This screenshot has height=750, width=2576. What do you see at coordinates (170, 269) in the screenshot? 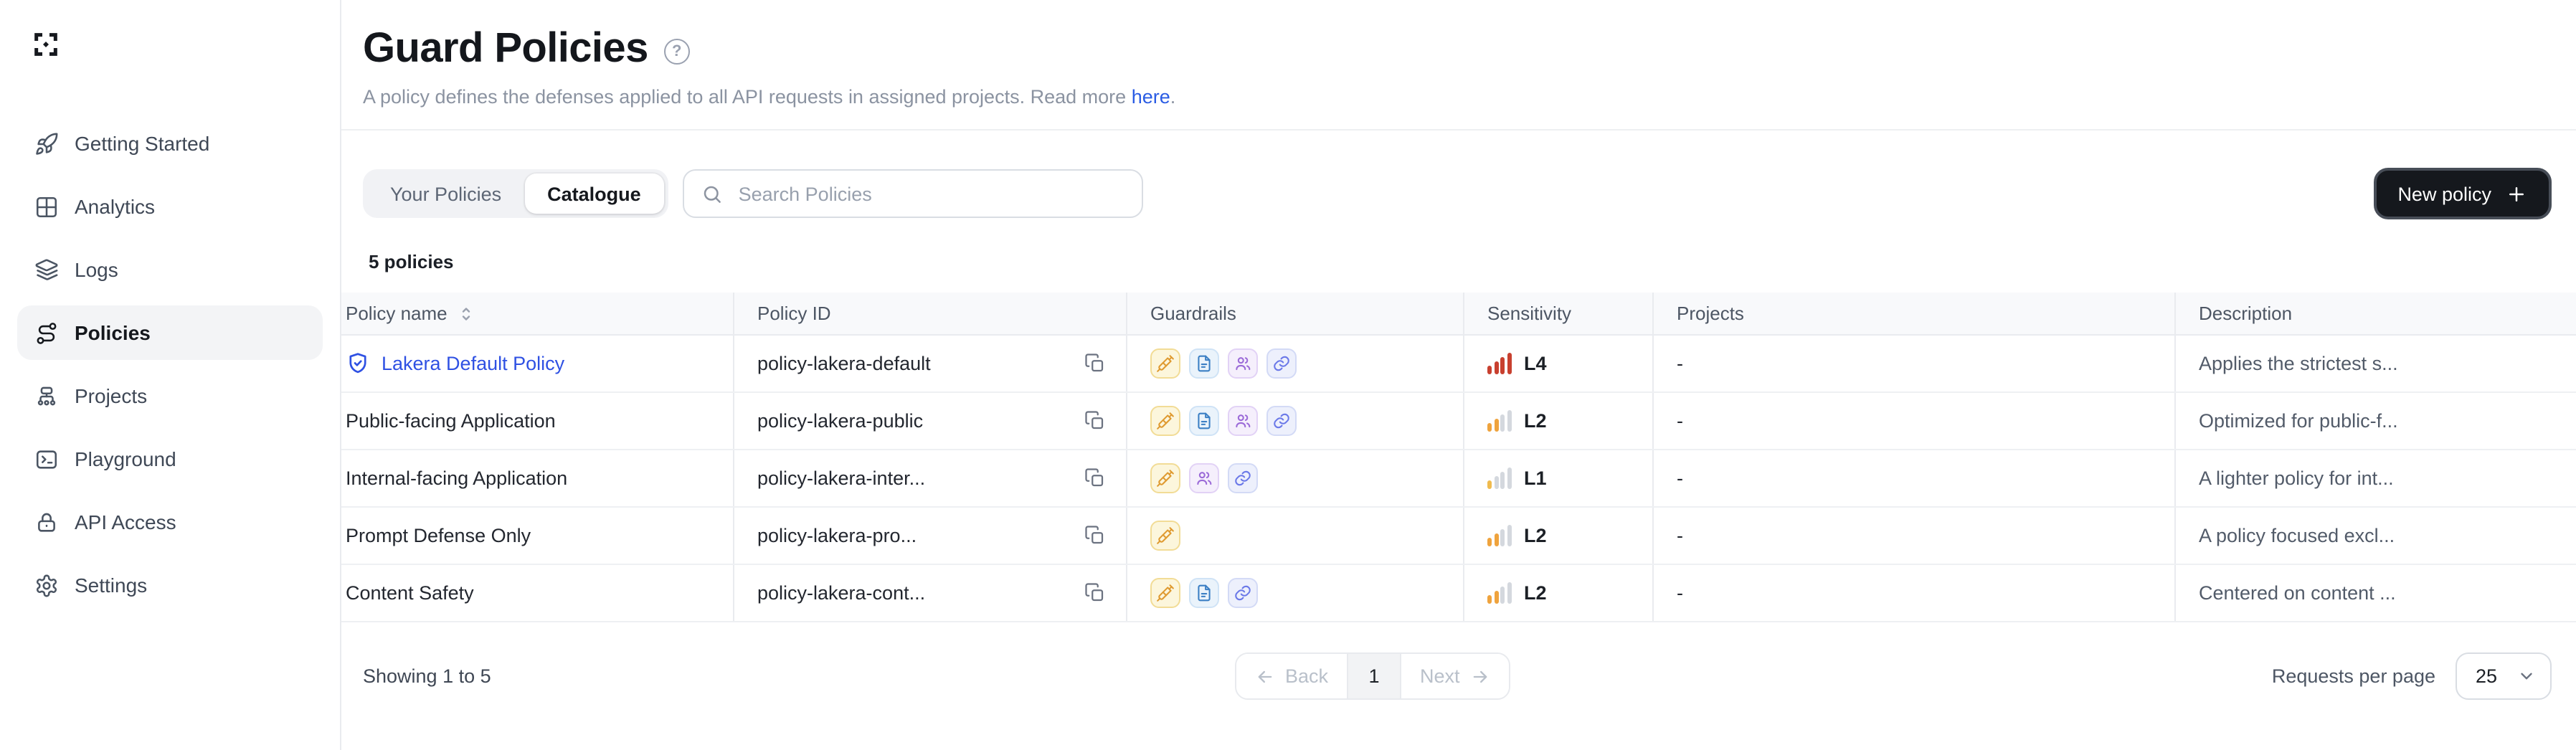
I see `sidebar-item-logs: Logs` at bounding box center [170, 269].